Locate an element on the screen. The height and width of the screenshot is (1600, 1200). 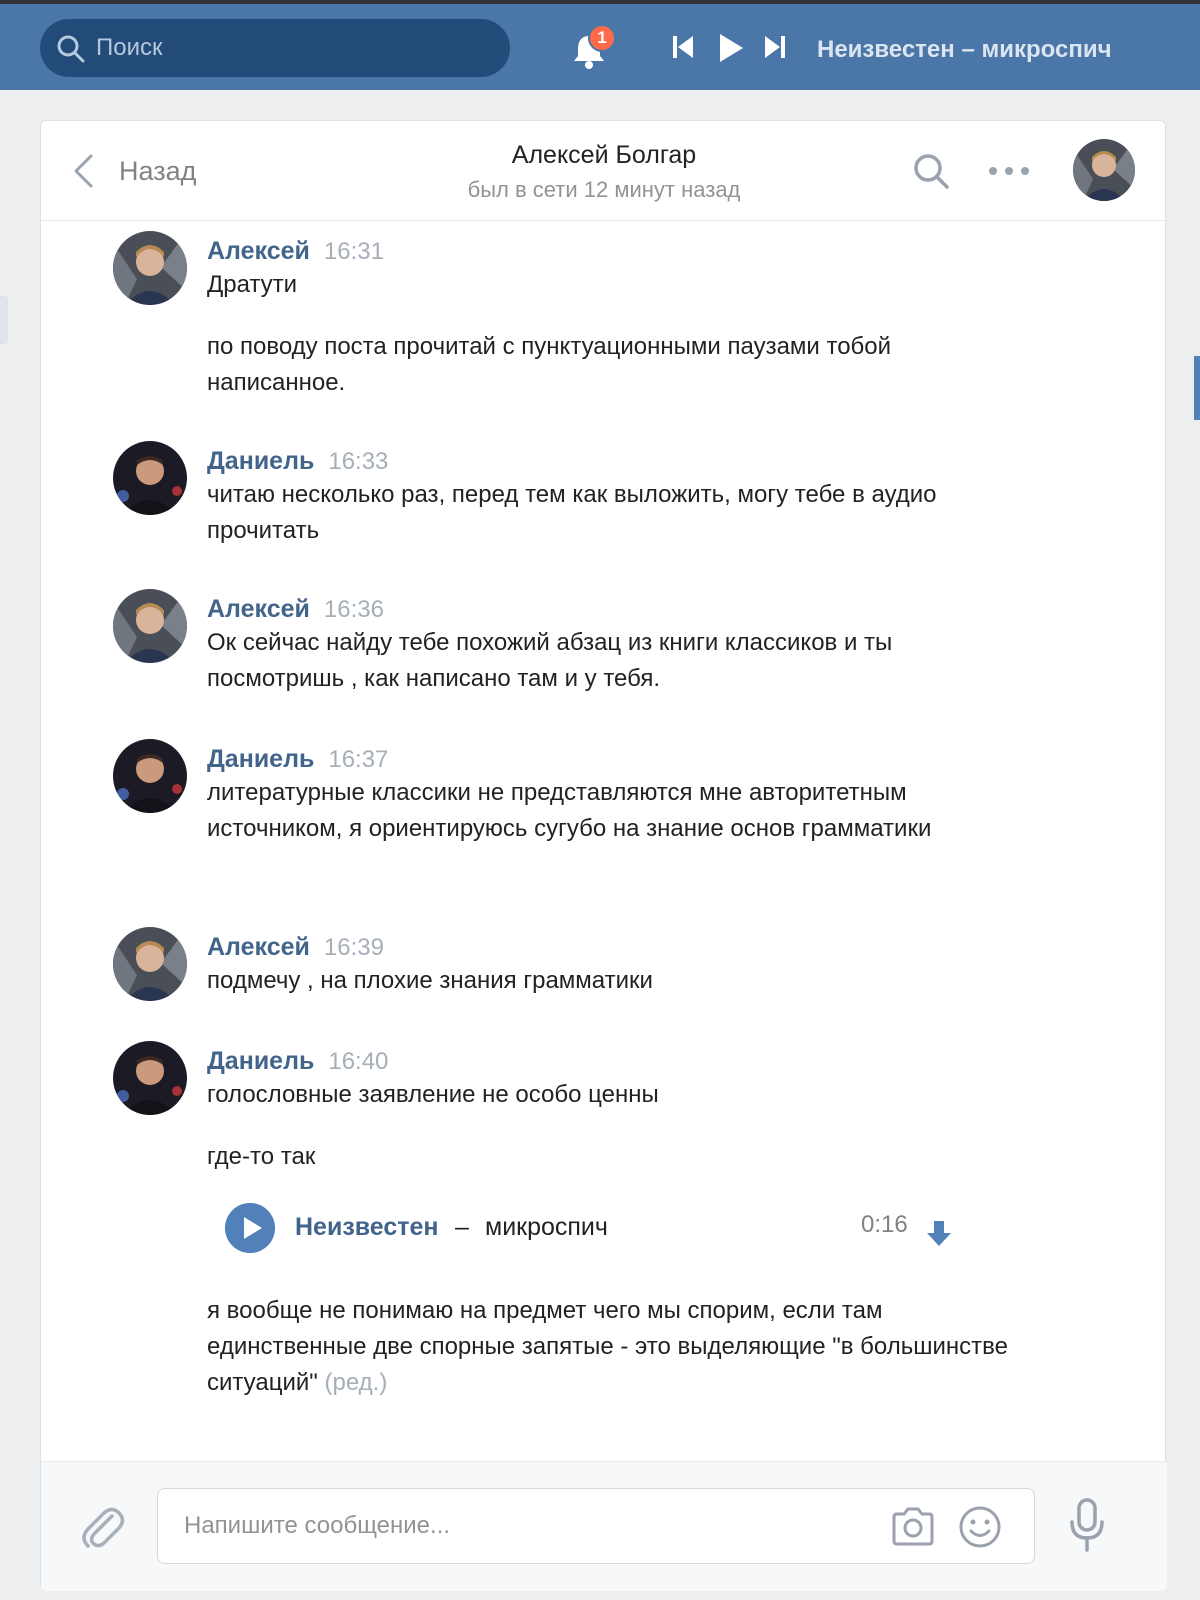
message-time: 16:39 is located at coordinates (353, 947).